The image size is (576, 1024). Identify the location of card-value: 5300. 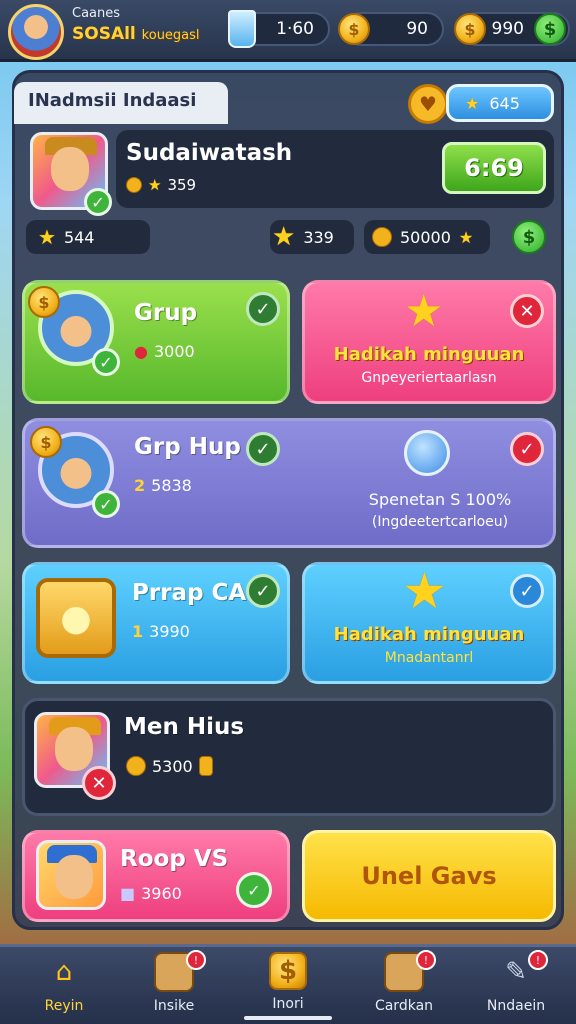
(169, 766).